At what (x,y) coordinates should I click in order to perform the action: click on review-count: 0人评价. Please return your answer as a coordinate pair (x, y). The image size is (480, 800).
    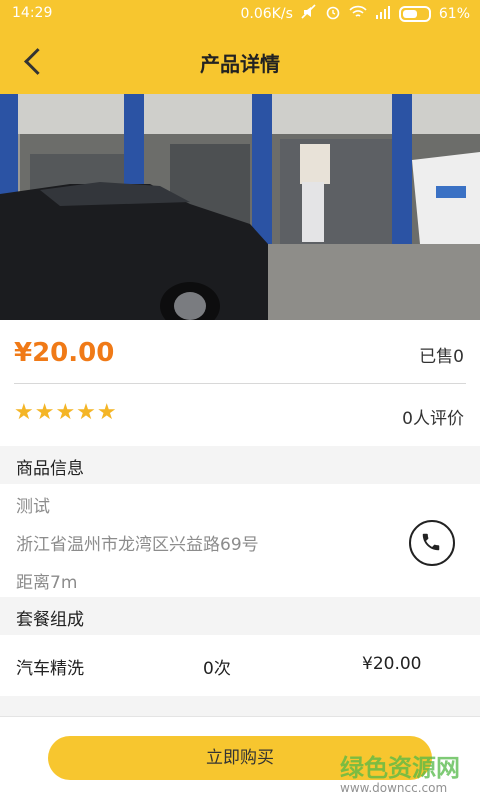
    Looking at the image, I should click on (433, 419).